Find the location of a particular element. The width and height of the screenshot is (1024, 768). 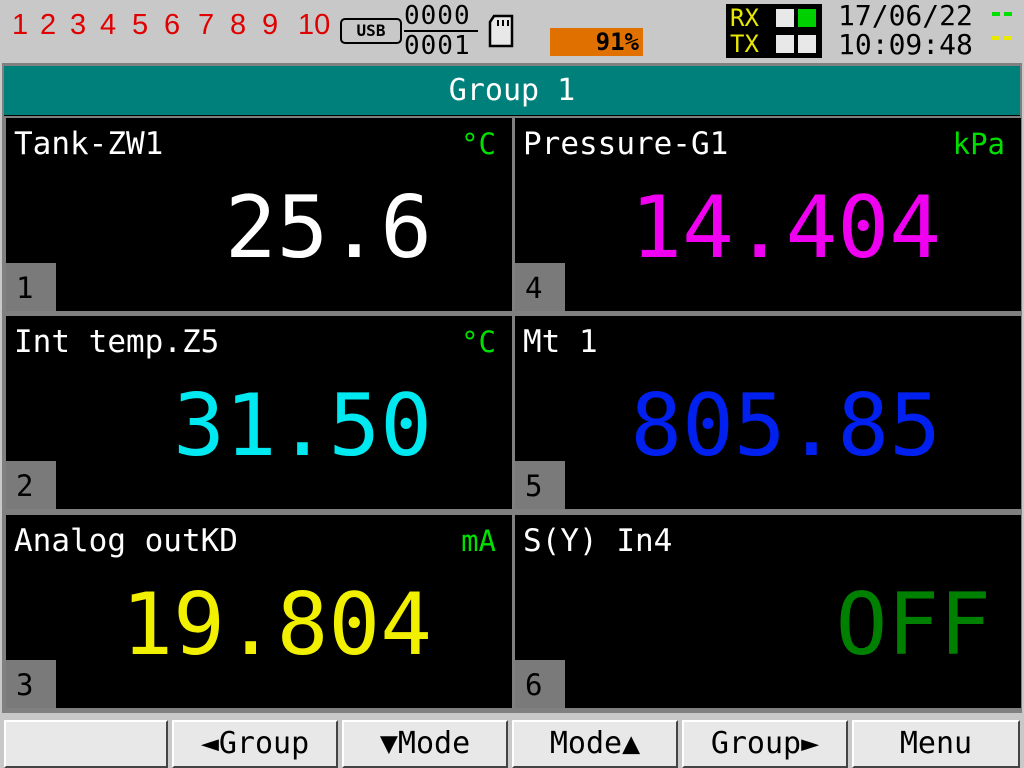

group-next-button: Group► is located at coordinates (765, 744).